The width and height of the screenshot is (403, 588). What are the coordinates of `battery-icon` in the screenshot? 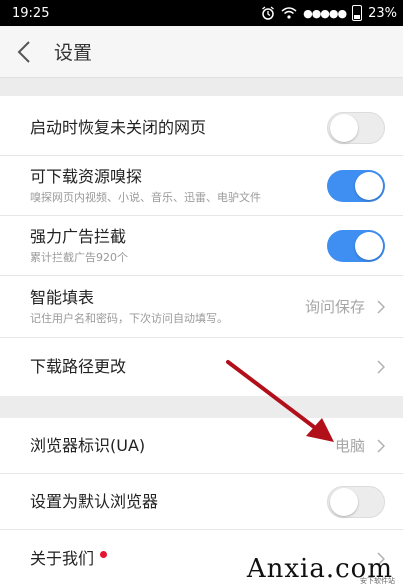 It's located at (357, 13).